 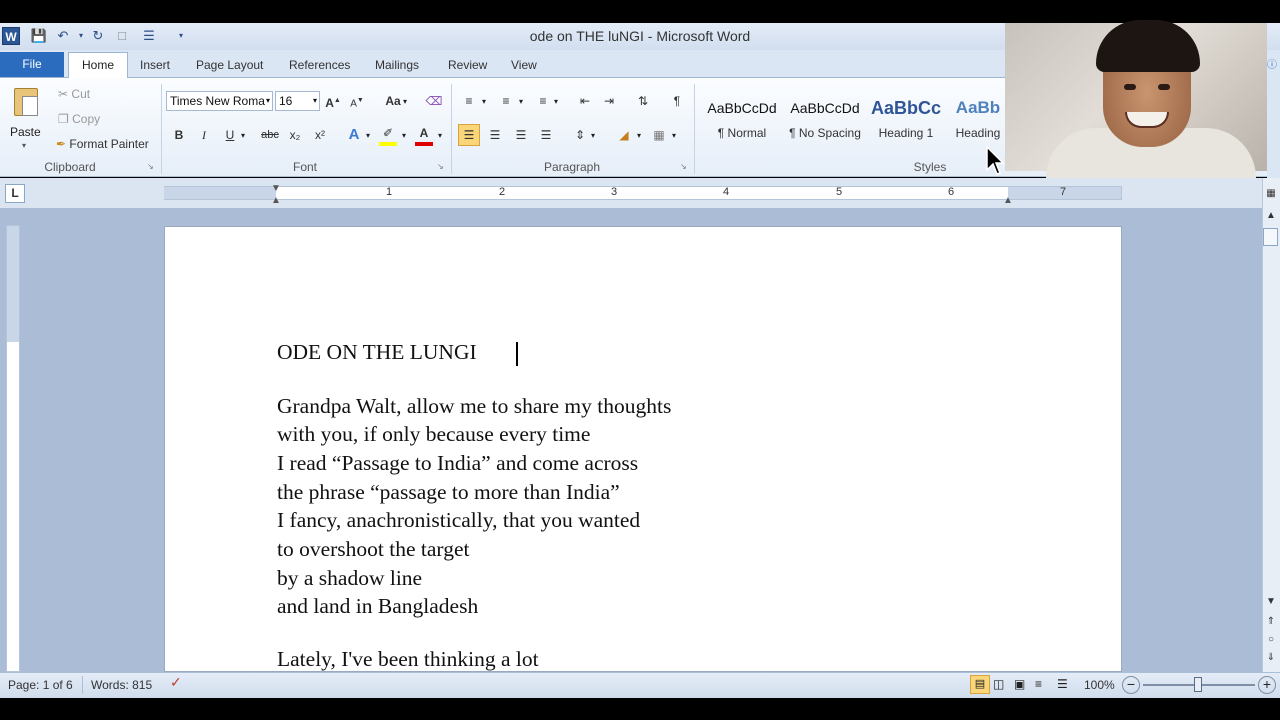 What do you see at coordinates (319, 65) in the screenshot?
I see `tab-references: References` at bounding box center [319, 65].